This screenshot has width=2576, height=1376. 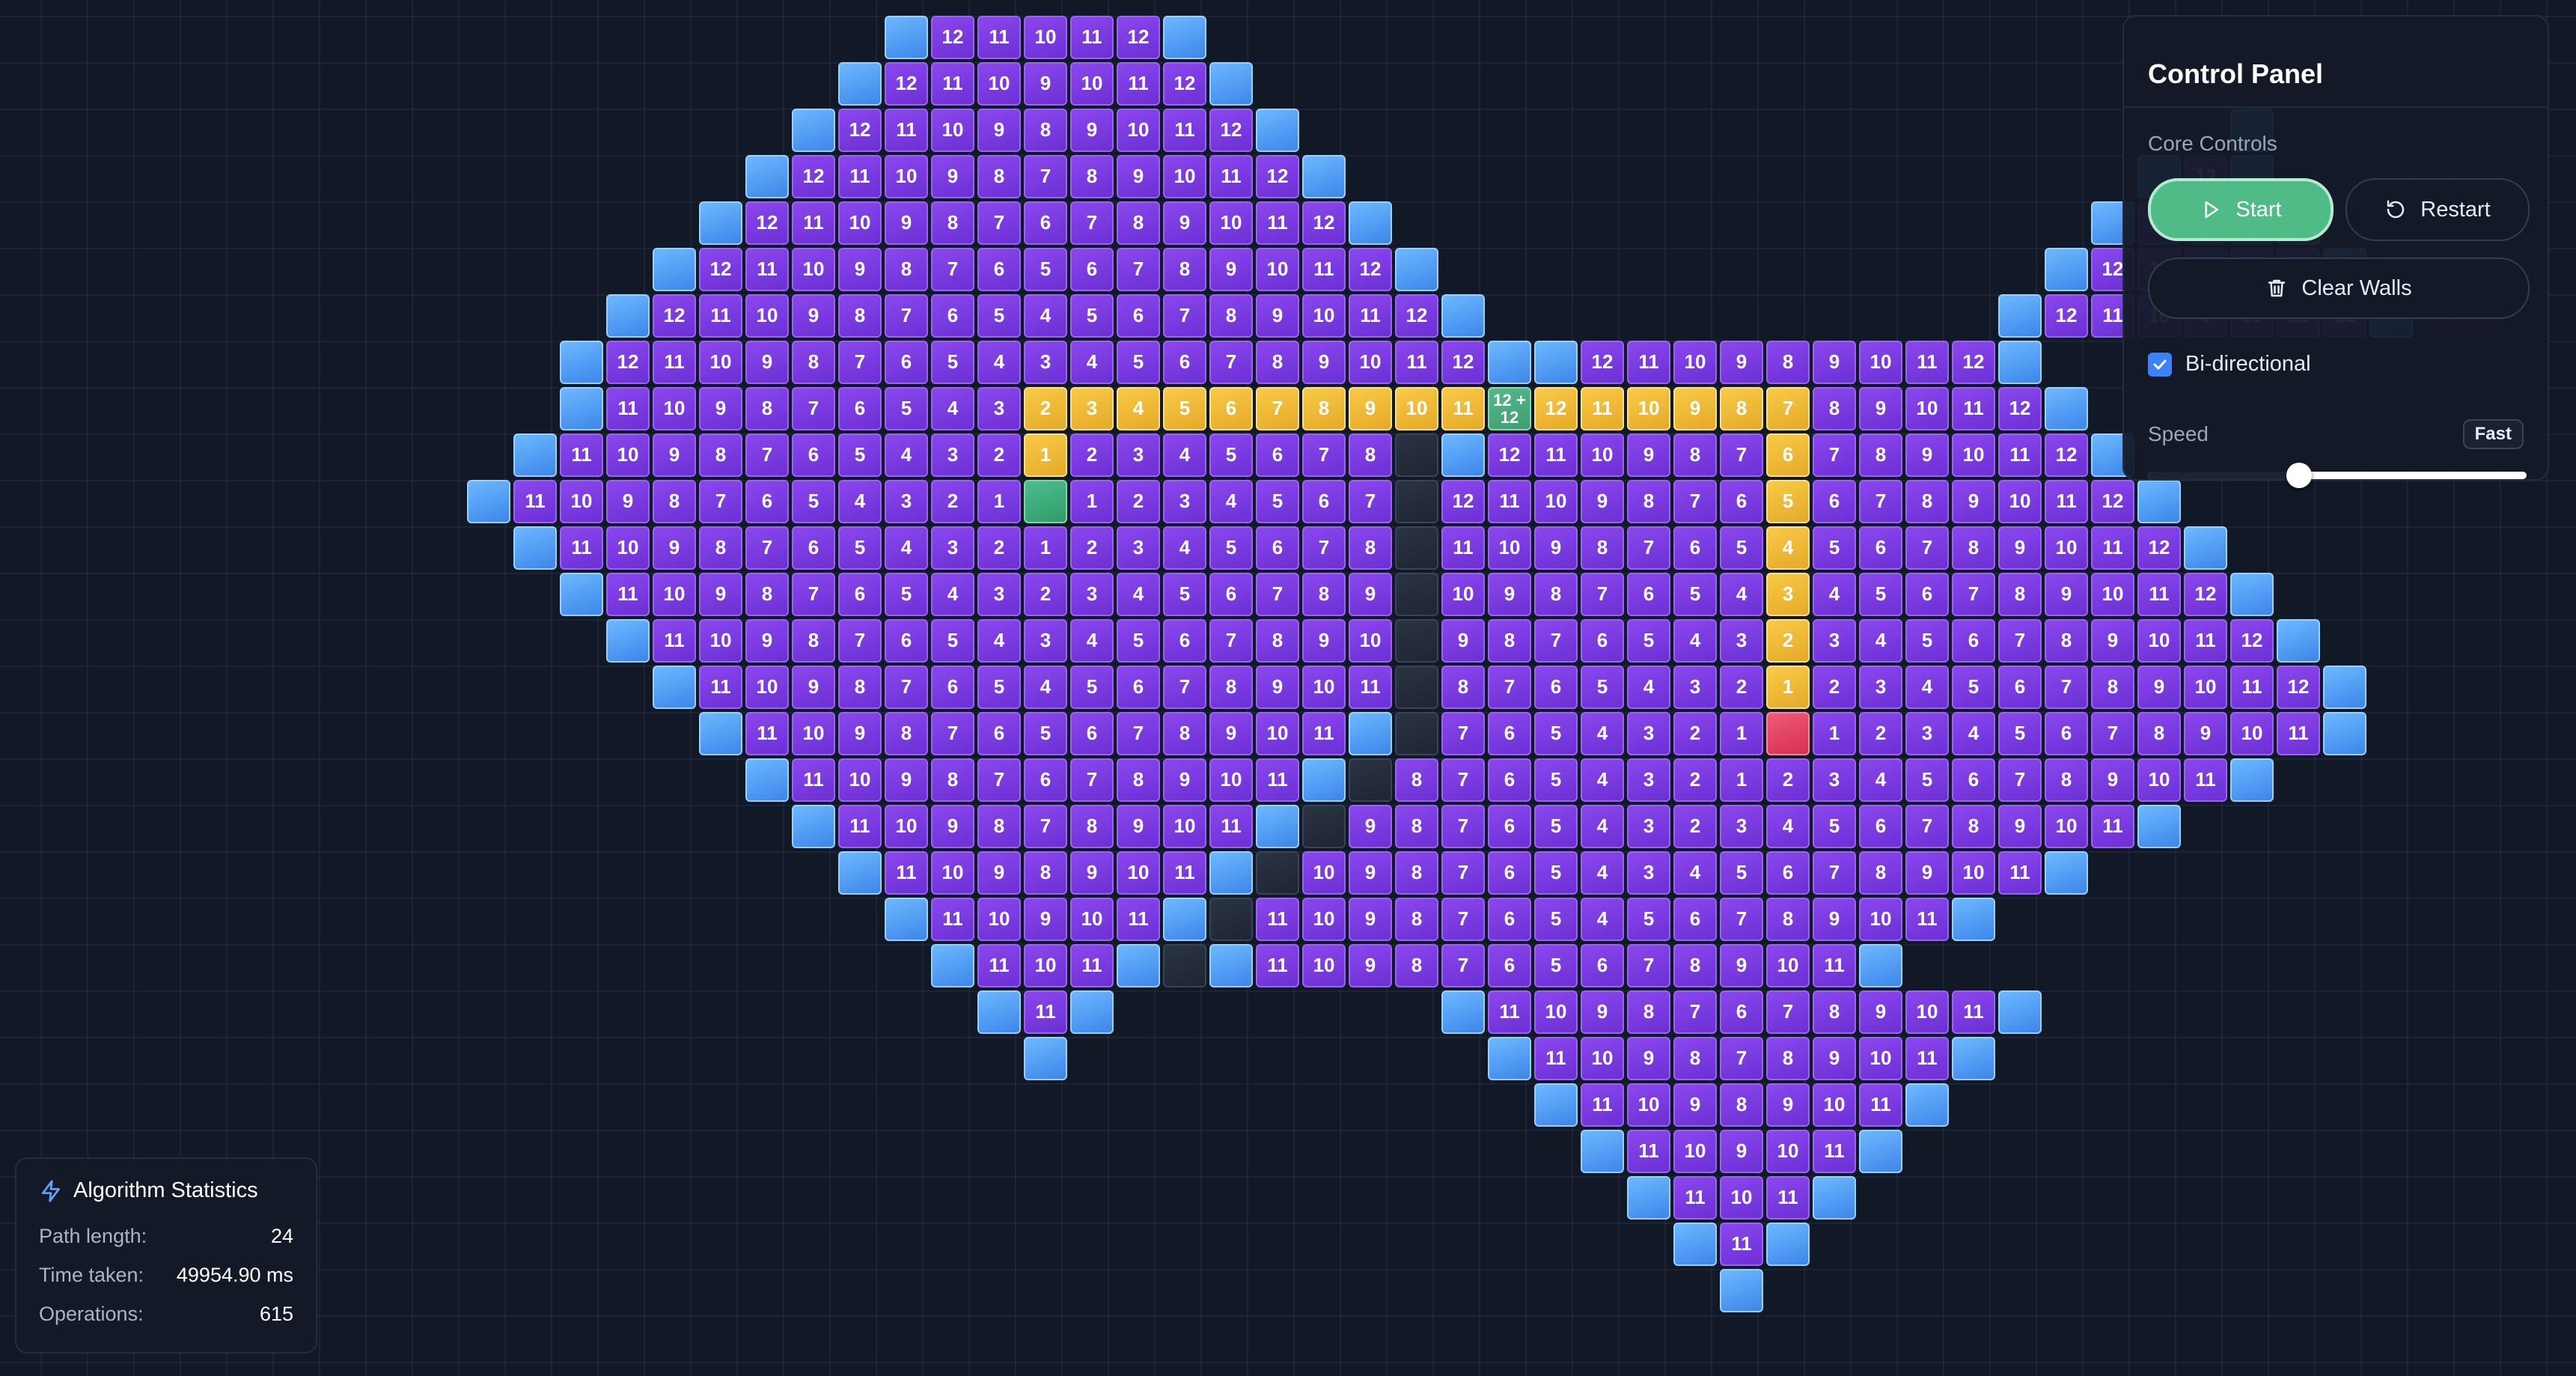 What do you see at coordinates (1092, 408) in the screenshot?
I see `path-cell: 3` at bounding box center [1092, 408].